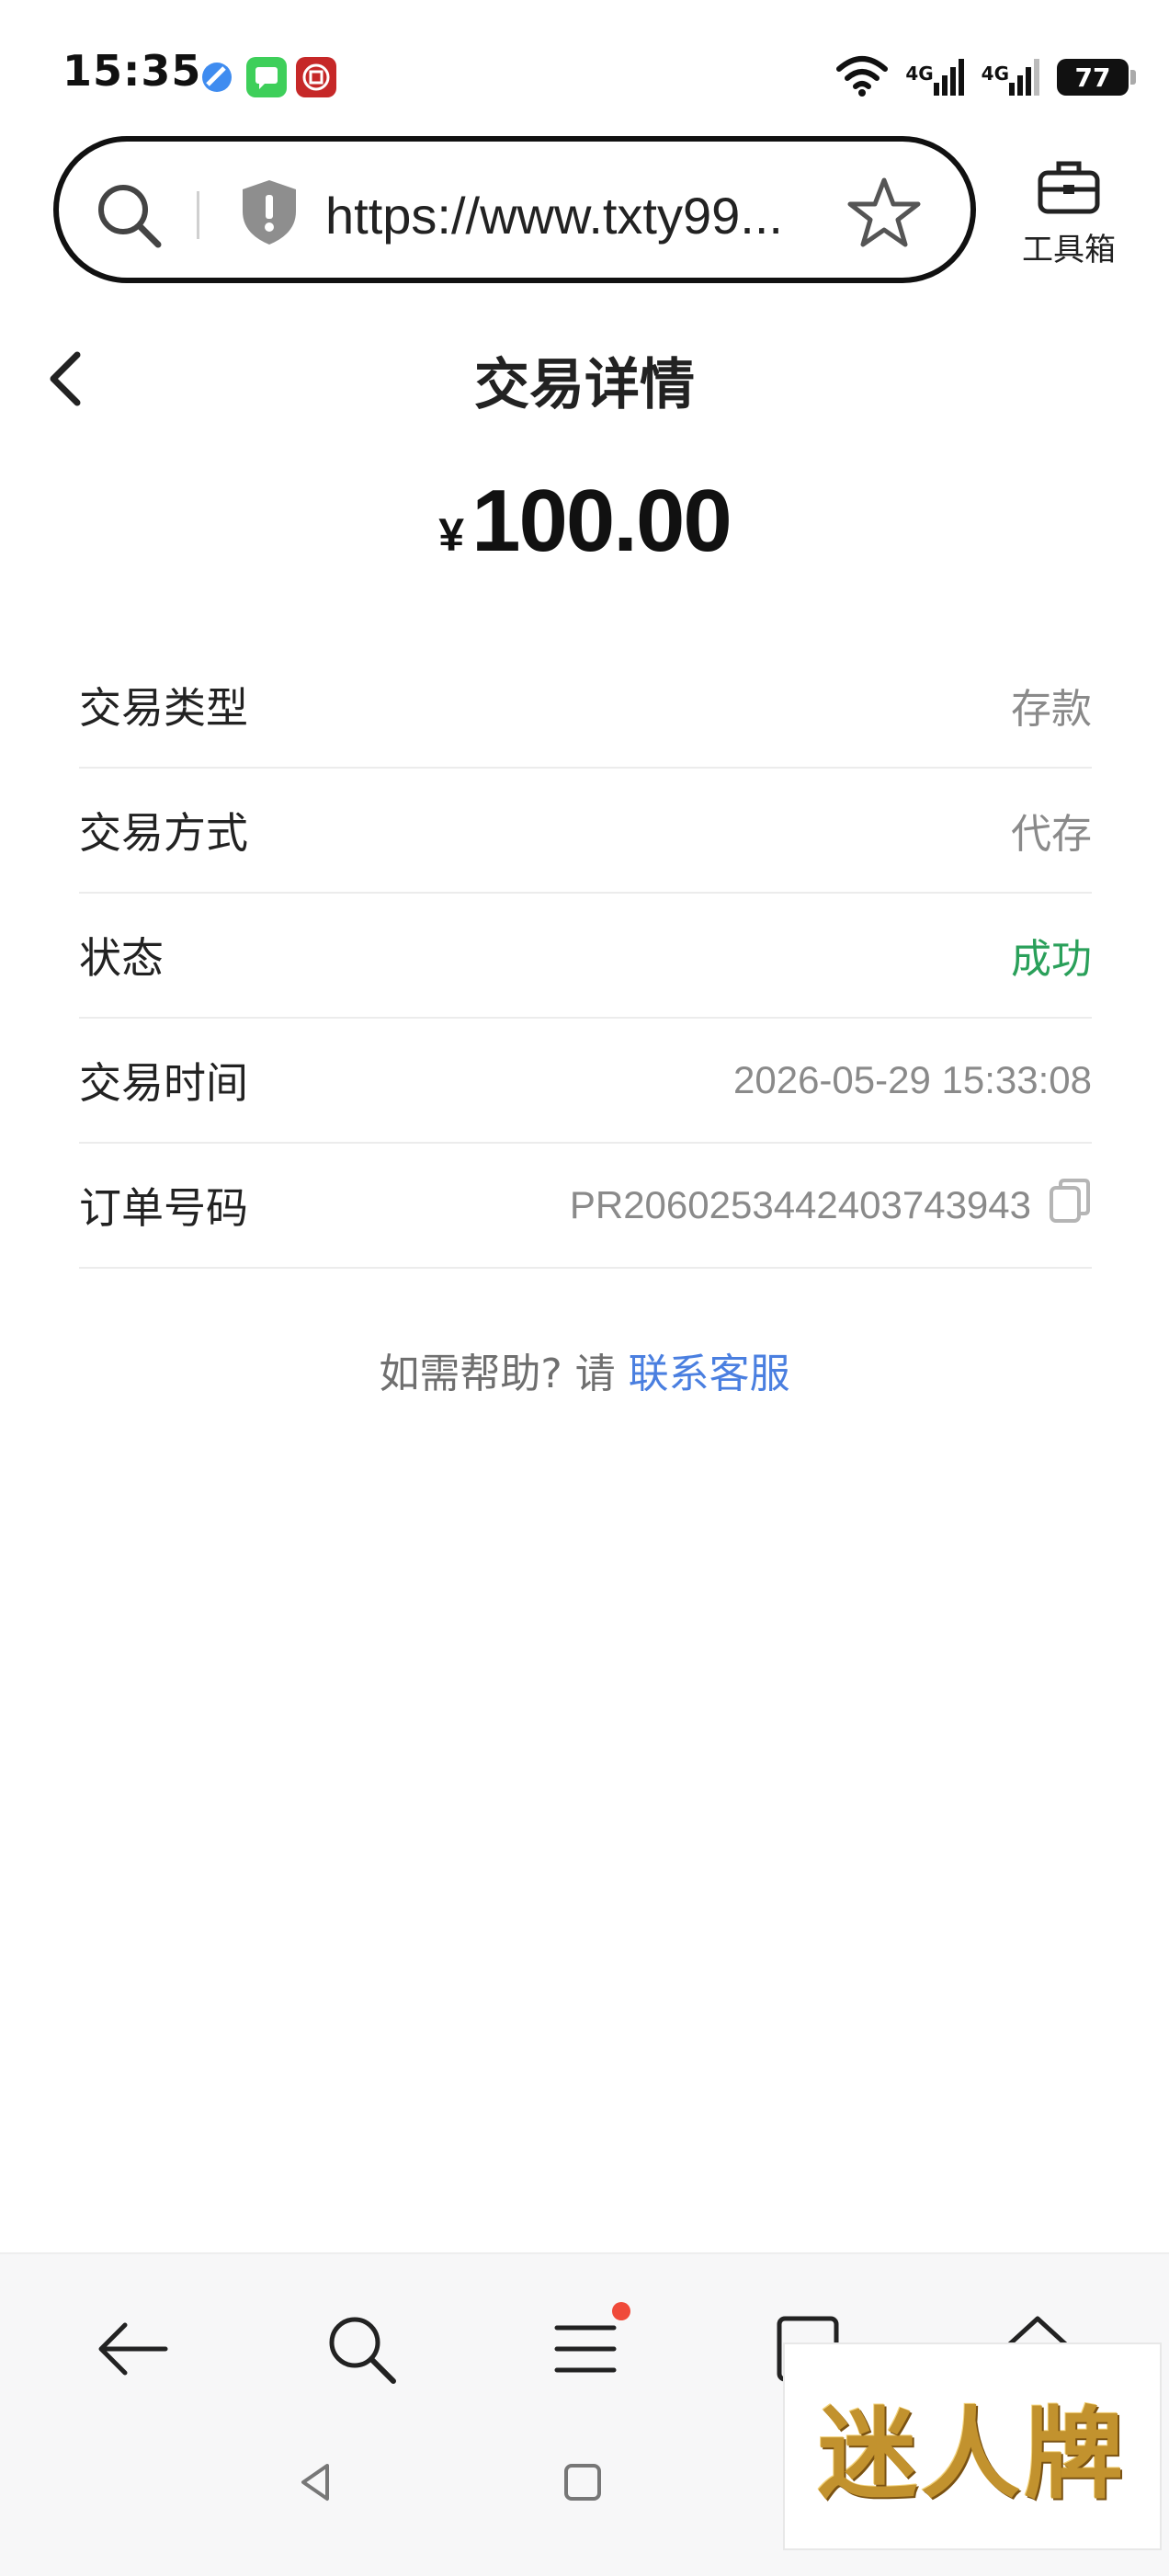 The image size is (1169, 2576). What do you see at coordinates (800, 1204) in the screenshot?
I see `order-number: PR2060253442403743943` at bounding box center [800, 1204].